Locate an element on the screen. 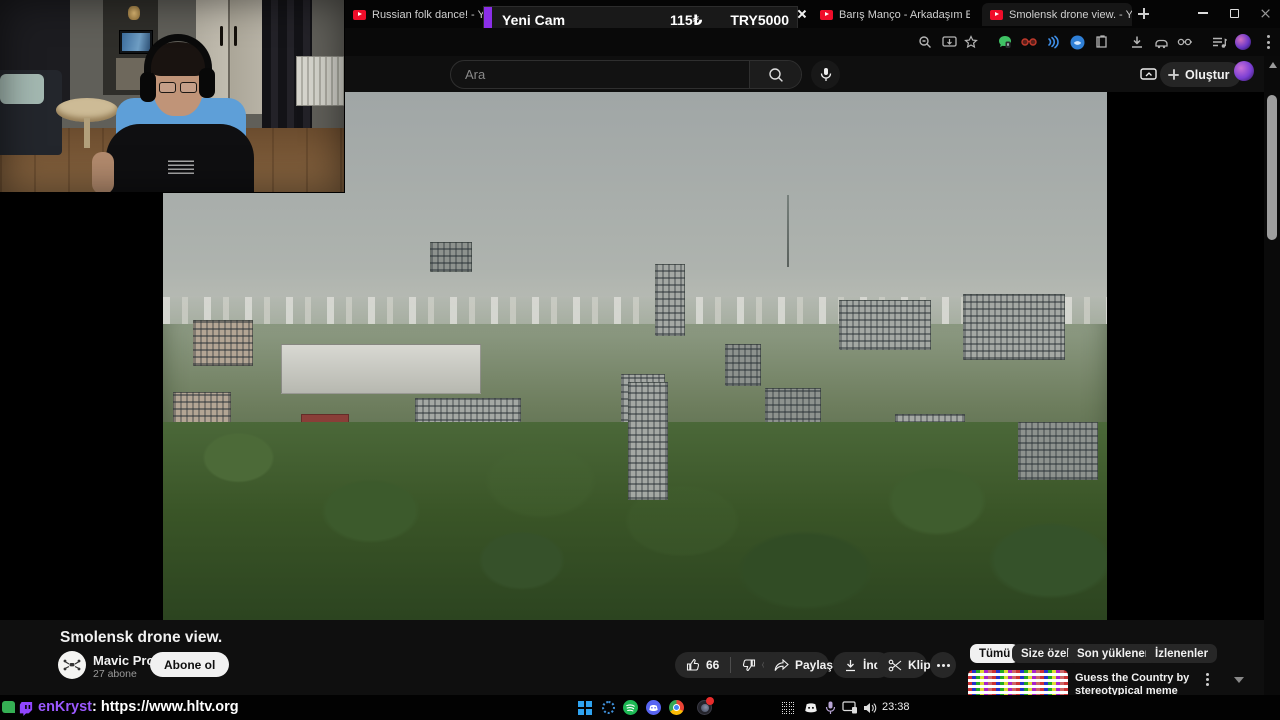  windows-logo-icon is located at coordinates (584, 707).